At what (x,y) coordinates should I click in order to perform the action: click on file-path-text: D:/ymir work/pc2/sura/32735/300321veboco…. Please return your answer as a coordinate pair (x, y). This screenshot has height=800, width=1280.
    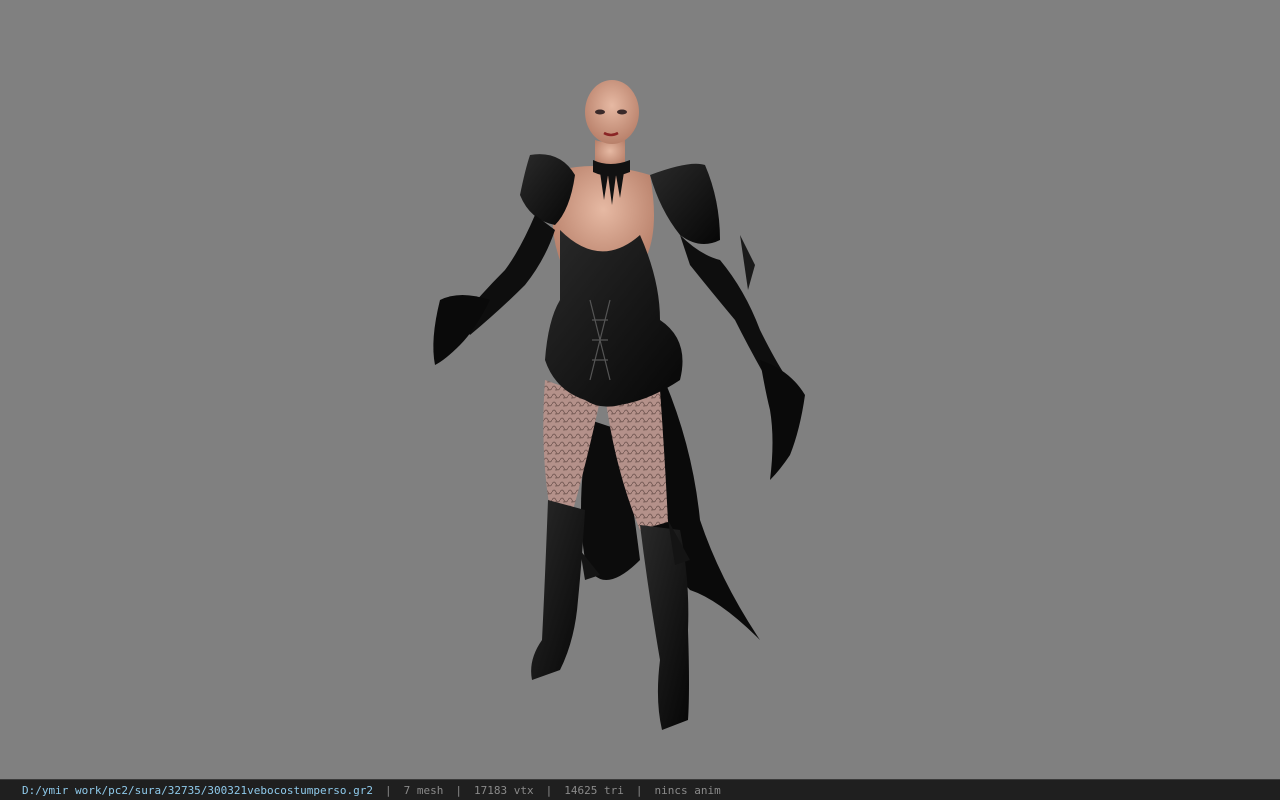
    Looking at the image, I should click on (197, 790).